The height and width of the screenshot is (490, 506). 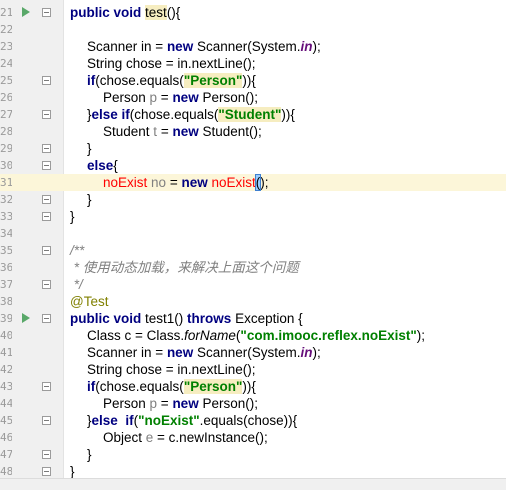 I want to click on code-line: 24 String chose = in.nextLine();, so click(x=253, y=63).